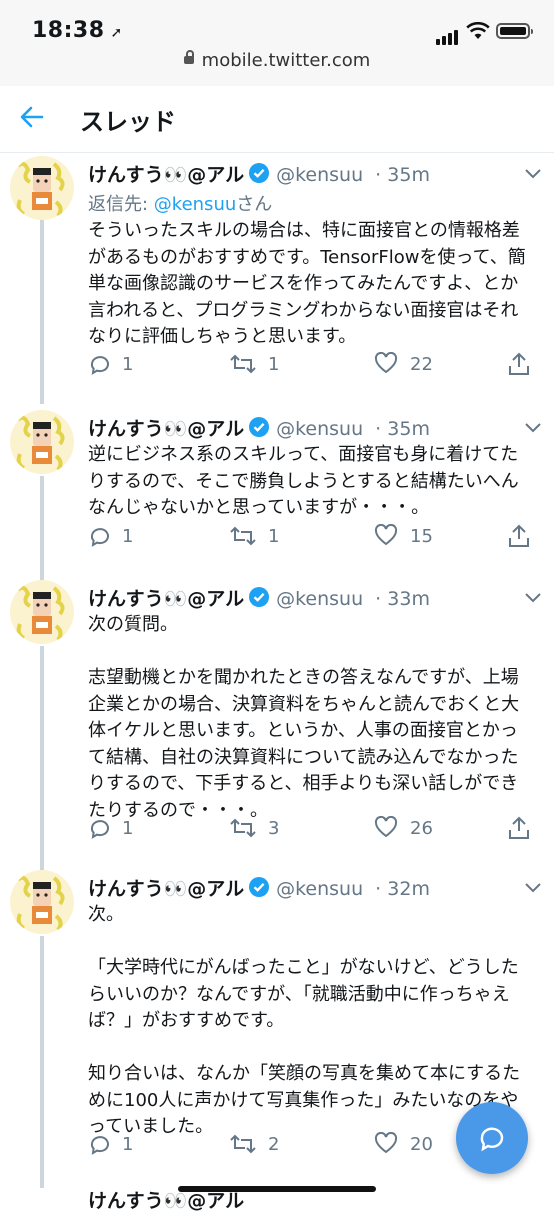  Describe the element at coordinates (299, 994) in the screenshot. I see `tweet-line: らいいのか？なんですが、「就職活動中に作っちゃえ` at that location.